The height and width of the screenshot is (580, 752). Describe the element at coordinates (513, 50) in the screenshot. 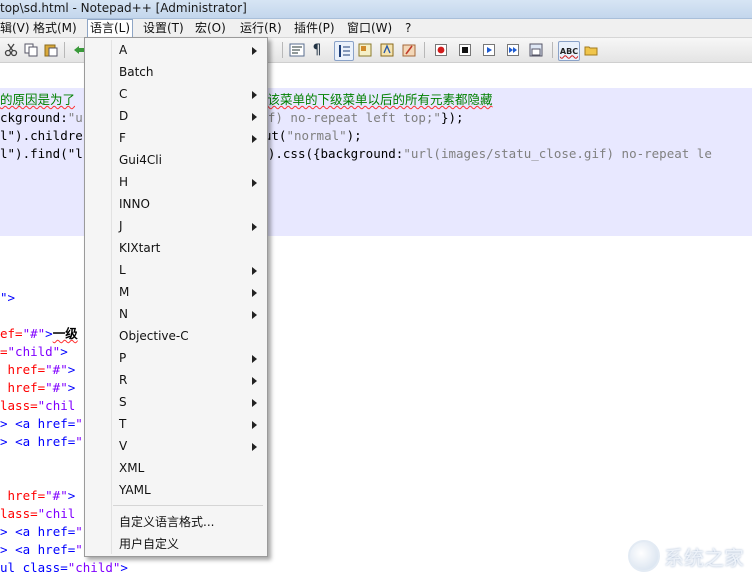

I see `run-macro-multiple-icon` at that location.